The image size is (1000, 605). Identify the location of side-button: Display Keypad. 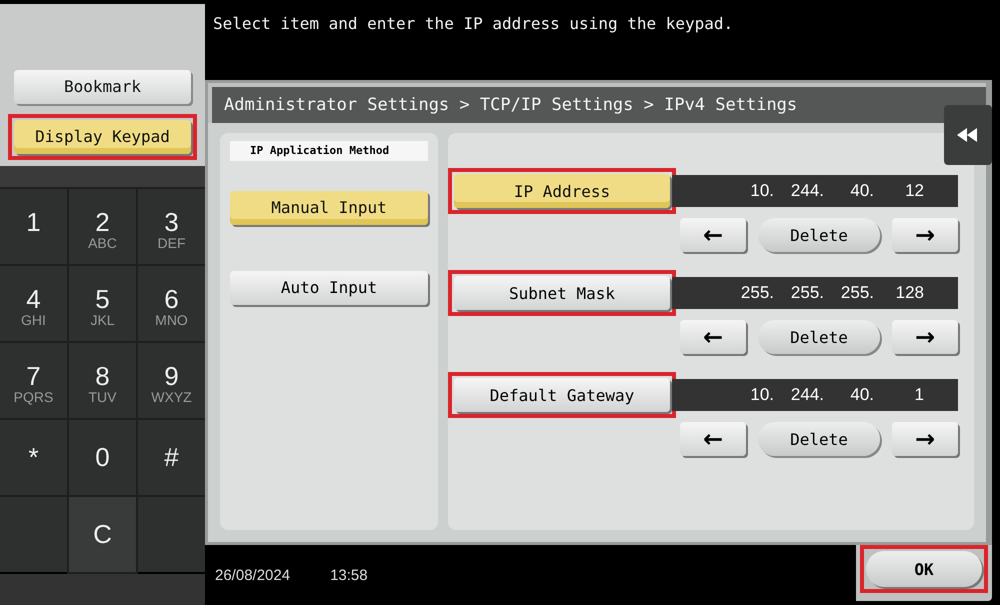
(102, 137).